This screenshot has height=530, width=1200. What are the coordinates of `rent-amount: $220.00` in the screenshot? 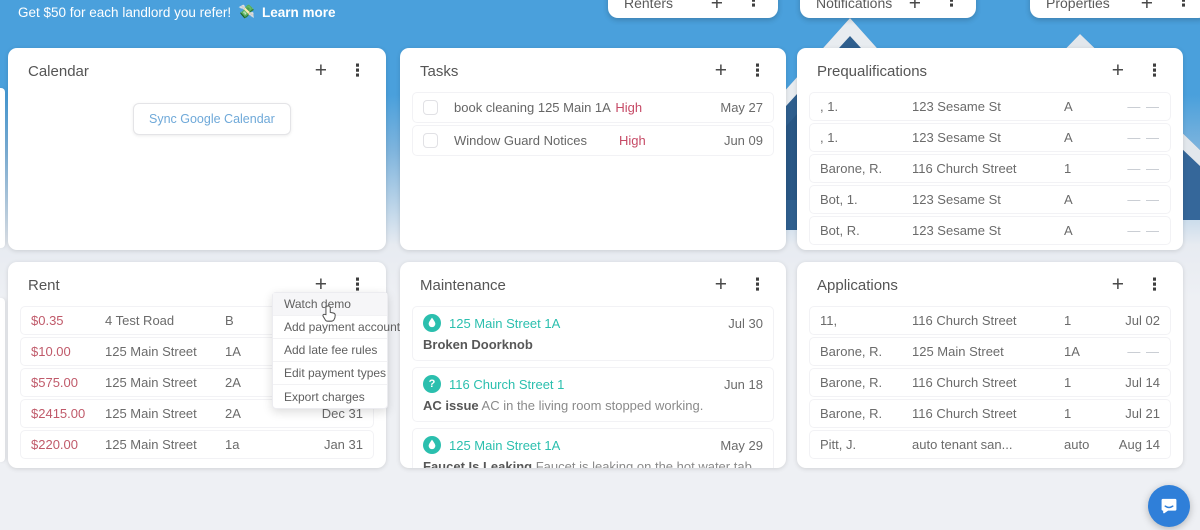 It's located at (54, 444).